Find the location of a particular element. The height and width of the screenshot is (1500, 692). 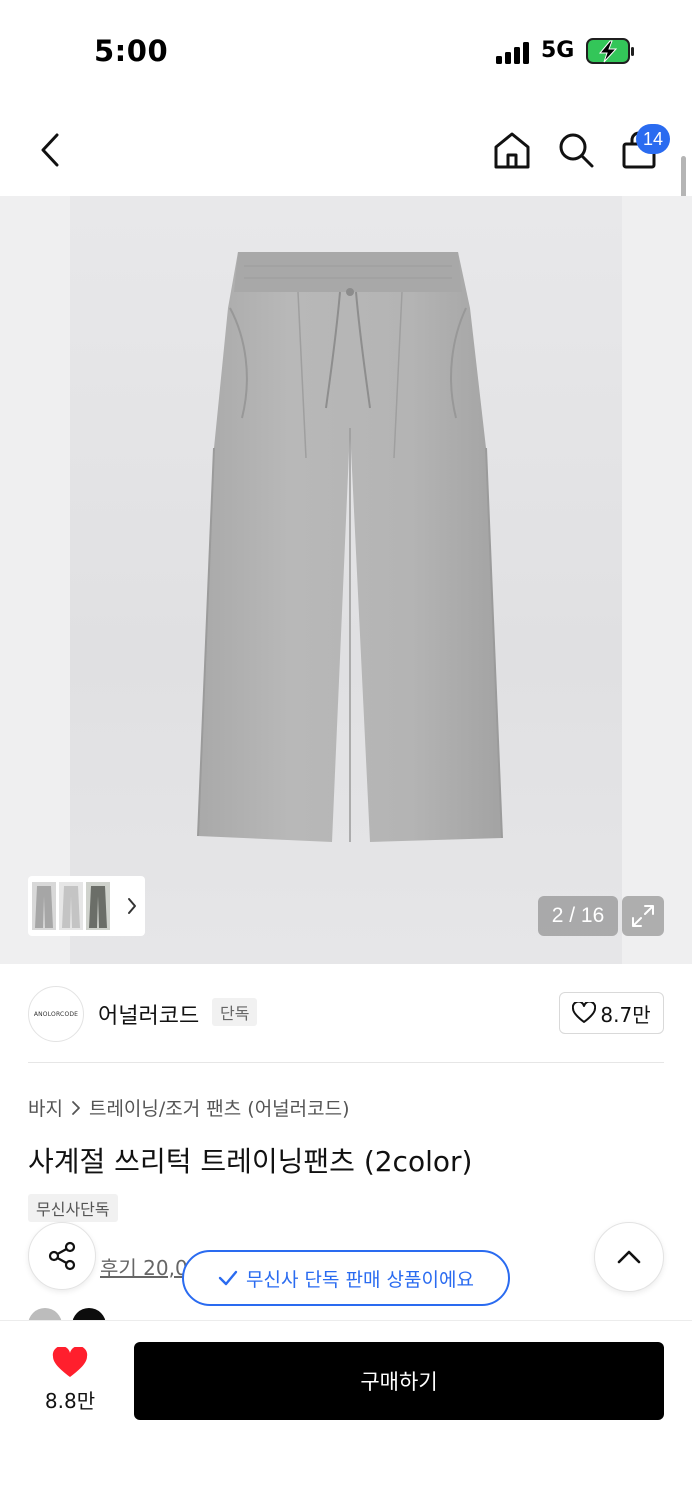

home-icon is located at coordinates (512, 150).